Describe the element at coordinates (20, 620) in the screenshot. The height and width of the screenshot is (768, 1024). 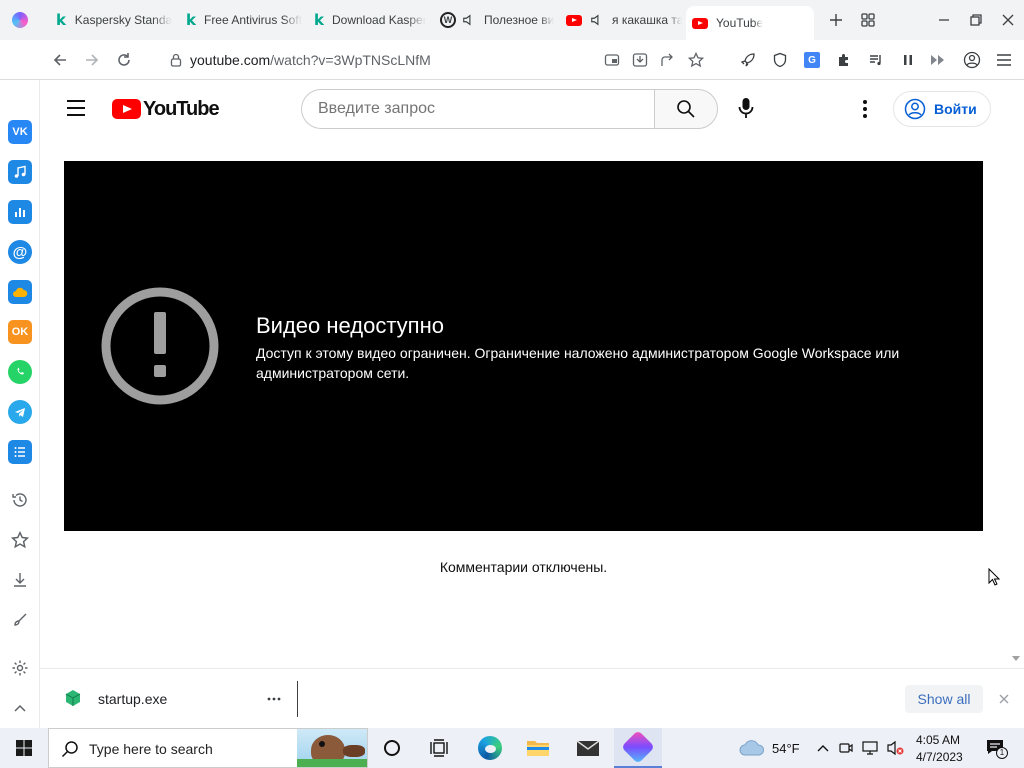
I see `brush-icon` at that location.